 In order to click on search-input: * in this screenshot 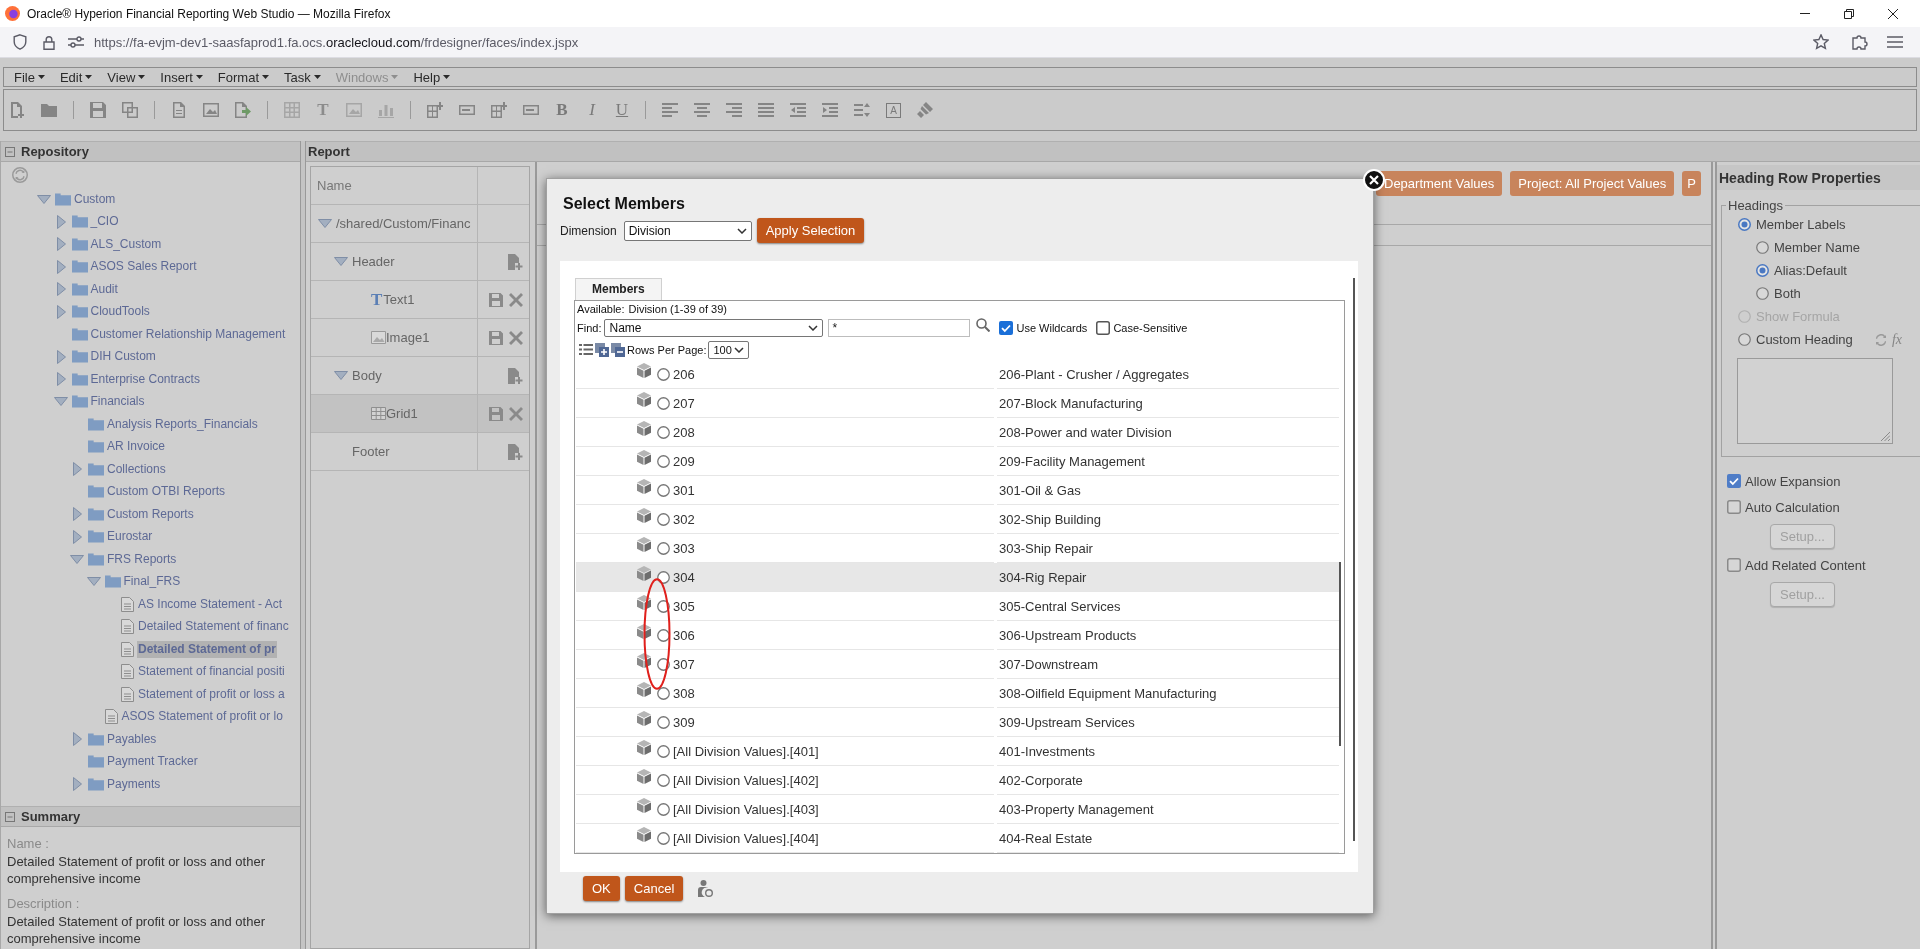, I will do `click(899, 328)`.